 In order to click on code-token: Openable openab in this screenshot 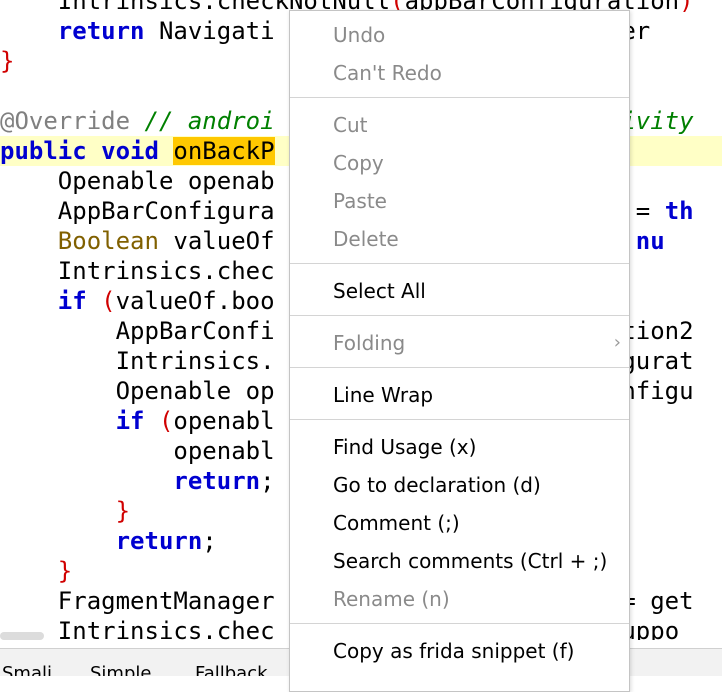, I will do `click(137, 181)`.